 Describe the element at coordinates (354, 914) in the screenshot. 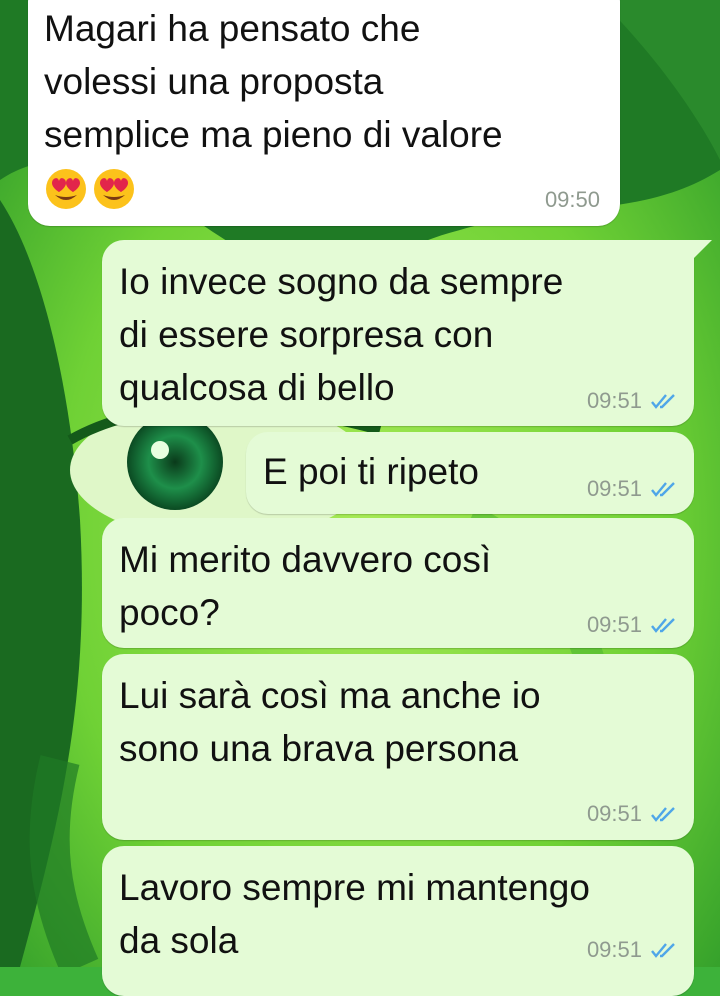

I see `message-text: Lavoro sempre mi mantengo da sola` at that location.